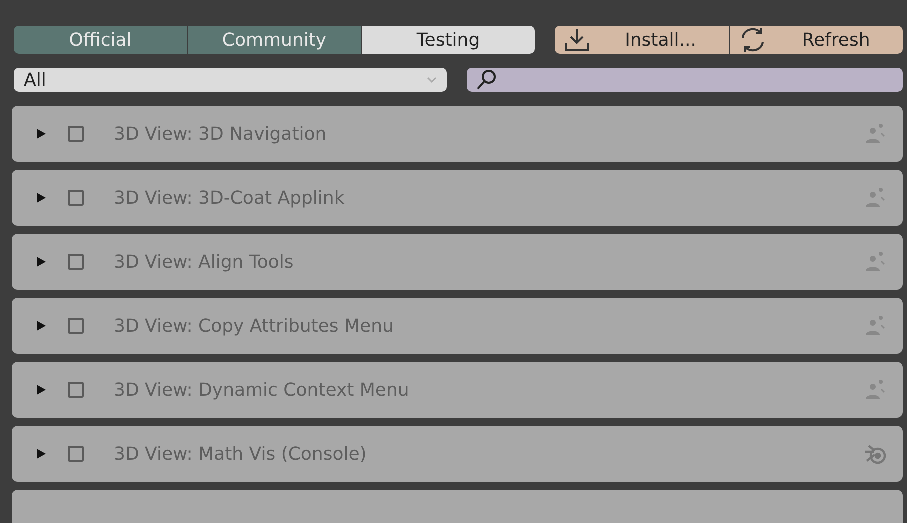  Describe the element at coordinates (254, 326) in the screenshot. I see `addon-name: 3D View: Copy Attributes Menu` at that location.